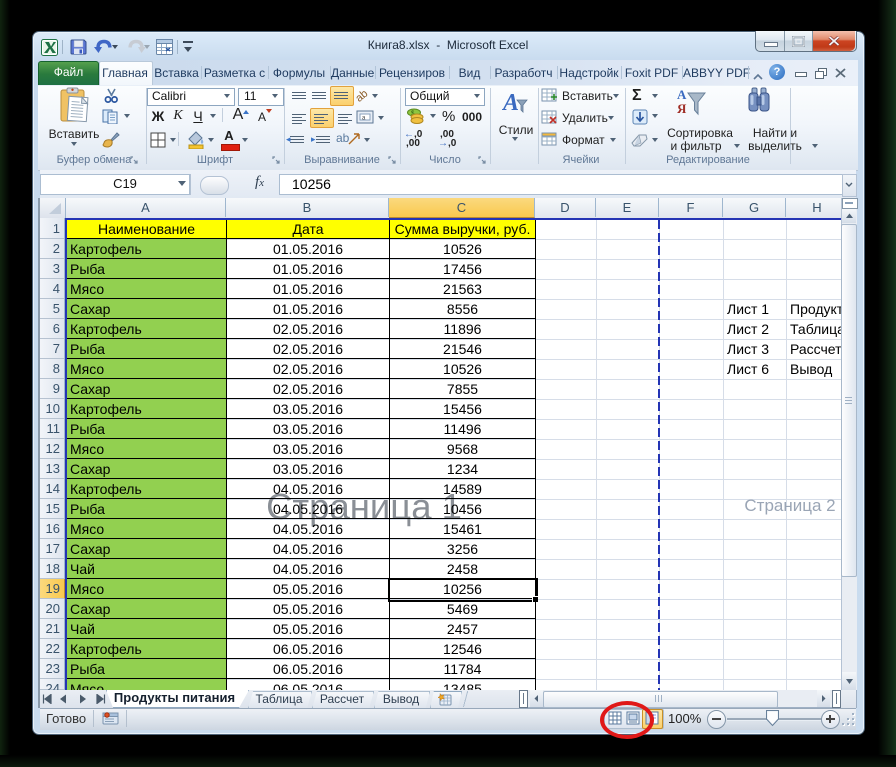 This screenshot has height=767, width=896. What do you see at coordinates (682, 108) in the screenshot?
I see `svg-text: Я` at bounding box center [682, 108].